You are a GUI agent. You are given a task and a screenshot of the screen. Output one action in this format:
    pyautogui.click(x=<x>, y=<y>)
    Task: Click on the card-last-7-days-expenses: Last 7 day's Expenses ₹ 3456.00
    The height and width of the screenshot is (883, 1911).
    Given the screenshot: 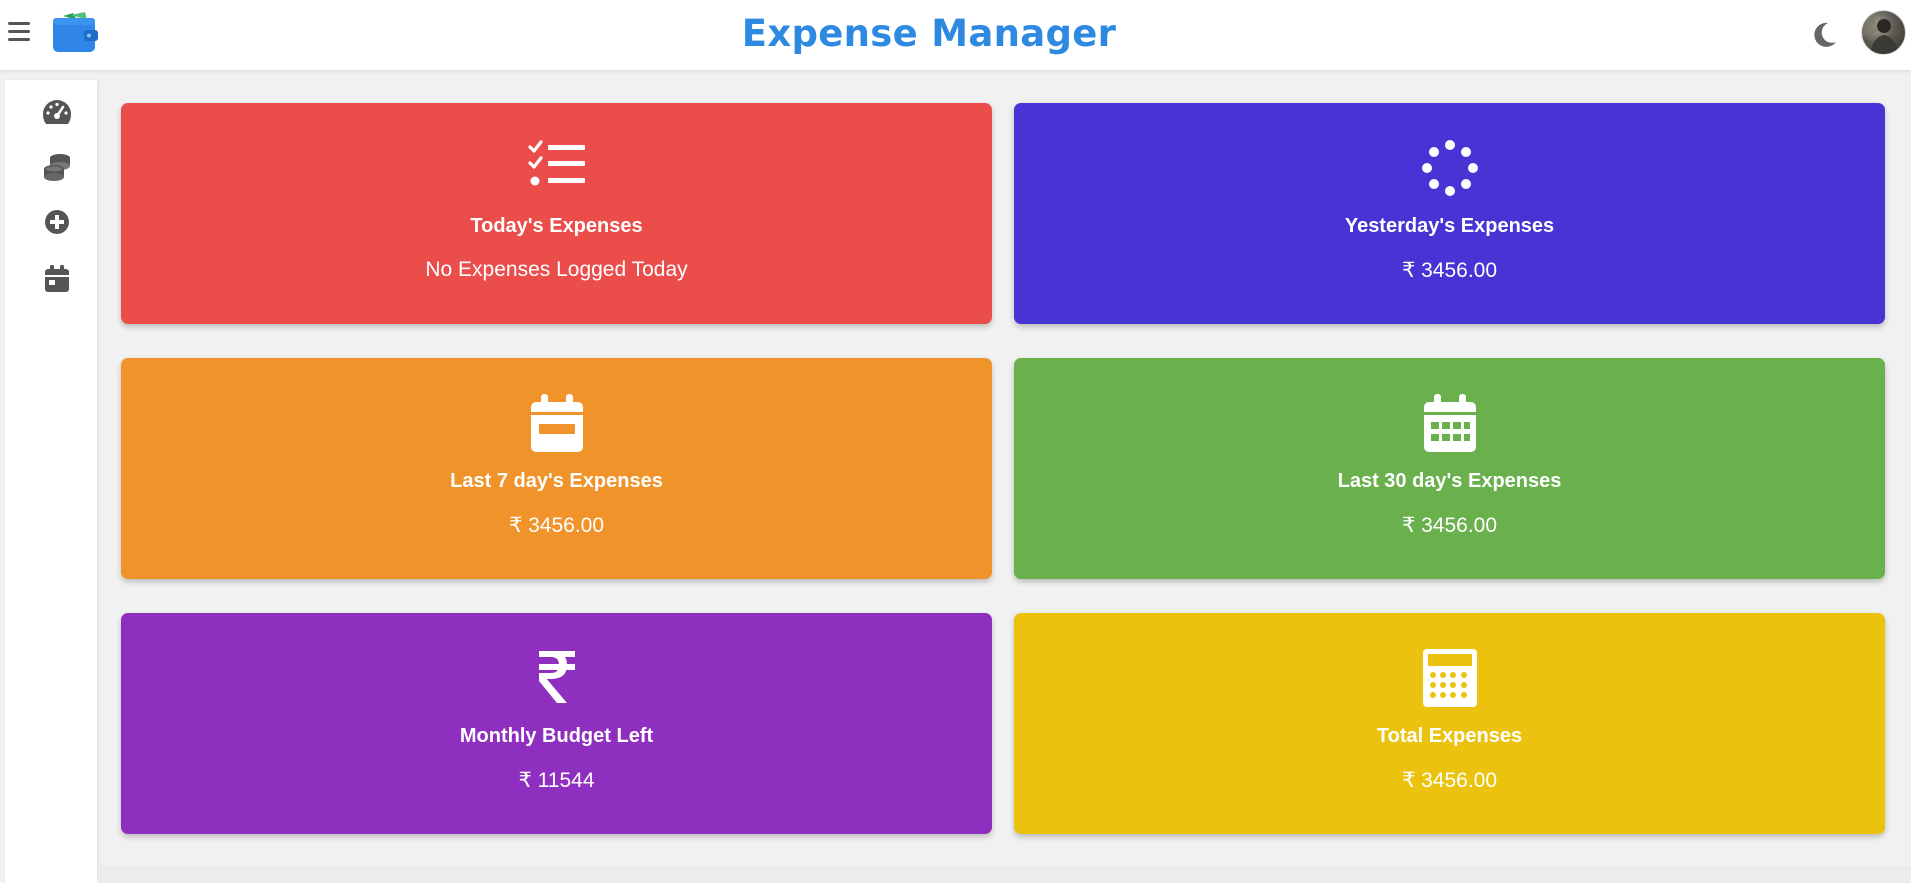 What is the action you would take?
    pyautogui.click(x=556, y=468)
    